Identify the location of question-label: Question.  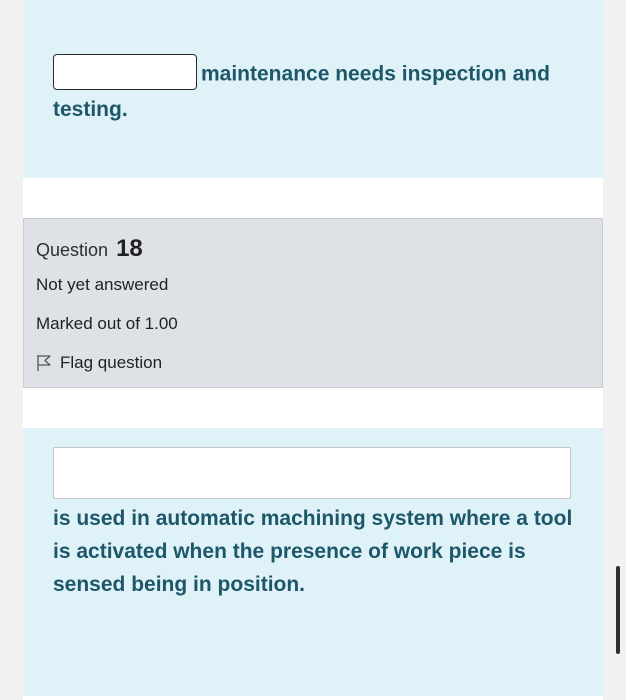
(72, 250).